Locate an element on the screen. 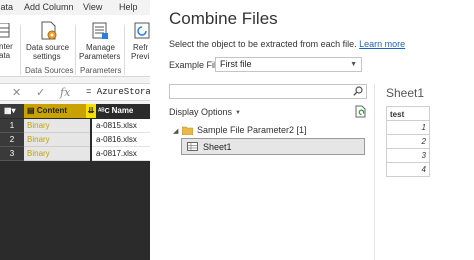 Image resolution: width=474 pixels, height=260 pixels. tab-data: Data is located at coordinates (6, 7).